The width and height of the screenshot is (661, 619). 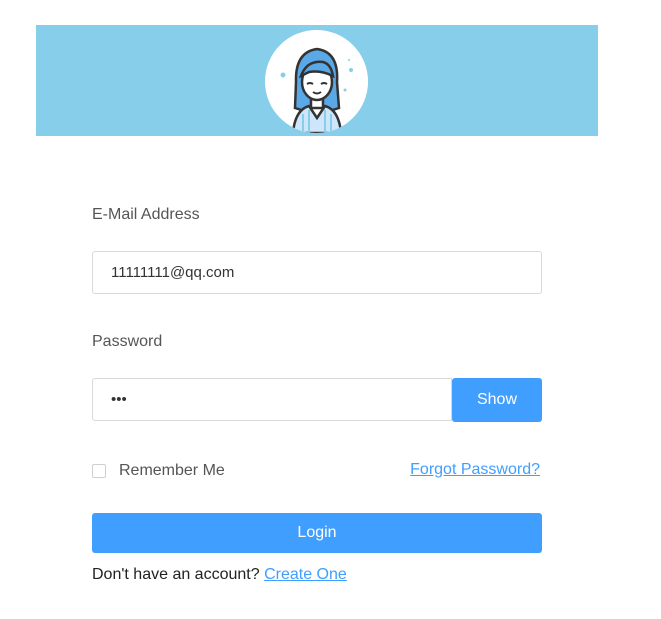 What do you see at coordinates (99, 471) in the screenshot?
I see `remember-me-checkbox` at bounding box center [99, 471].